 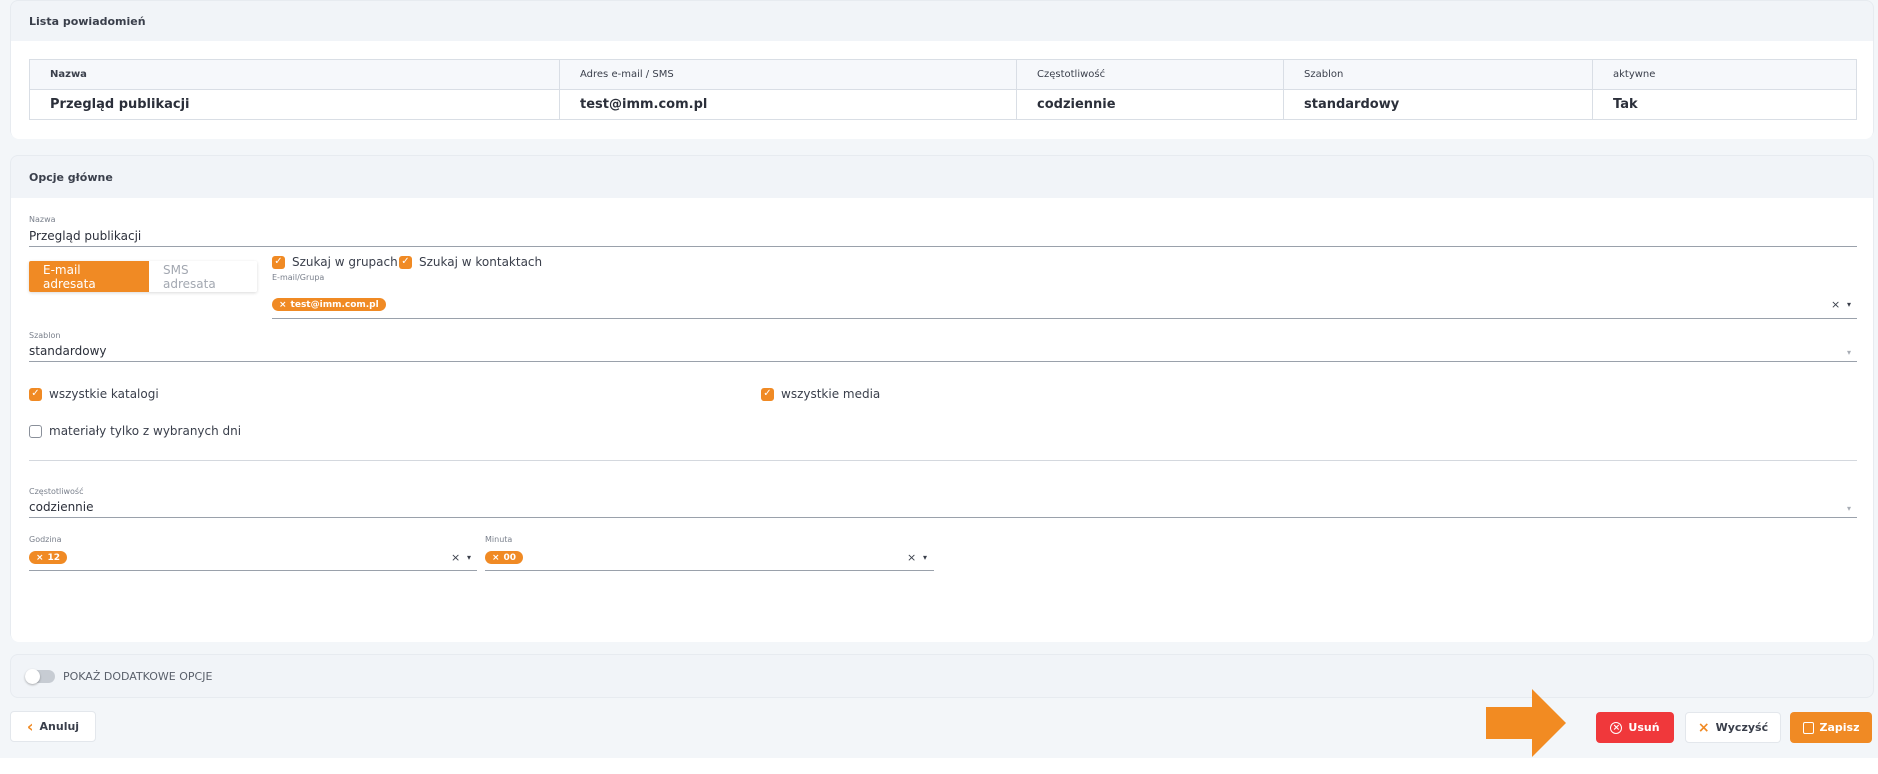 I want to click on minute-label: Minuta, so click(x=499, y=539).